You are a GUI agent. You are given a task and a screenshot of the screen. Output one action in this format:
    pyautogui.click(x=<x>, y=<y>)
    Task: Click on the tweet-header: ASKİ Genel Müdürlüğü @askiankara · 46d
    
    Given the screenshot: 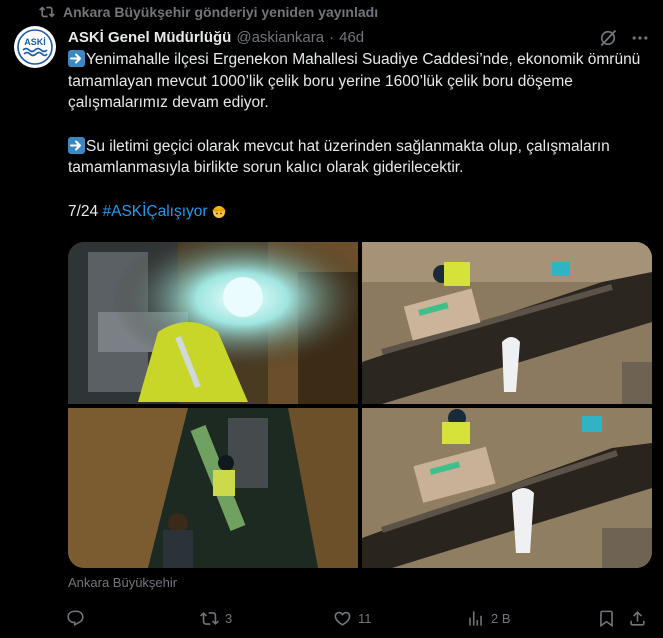 What is the action you would take?
    pyautogui.click(x=335, y=37)
    